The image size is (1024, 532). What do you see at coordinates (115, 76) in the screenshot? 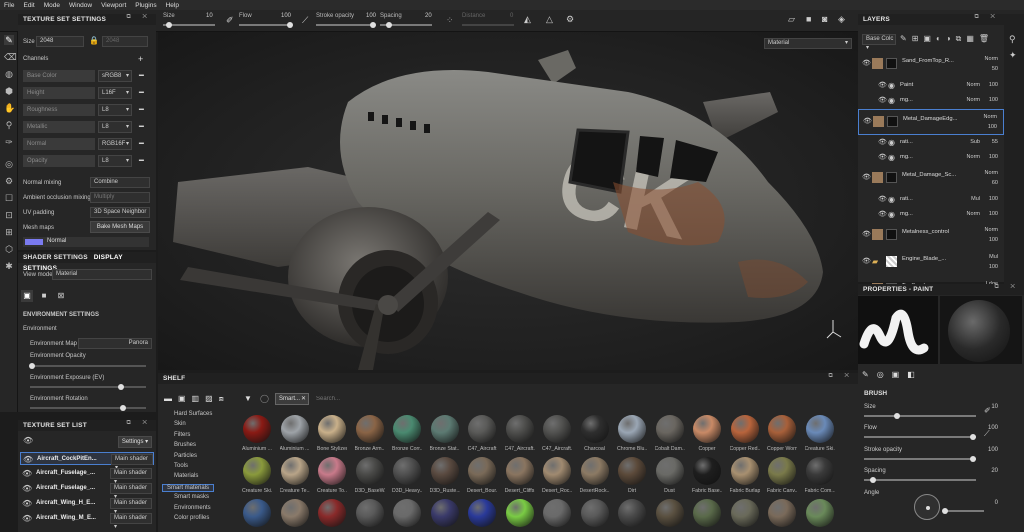
I see `channel-format-select: sRGB8 ▾` at bounding box center [115, 76].